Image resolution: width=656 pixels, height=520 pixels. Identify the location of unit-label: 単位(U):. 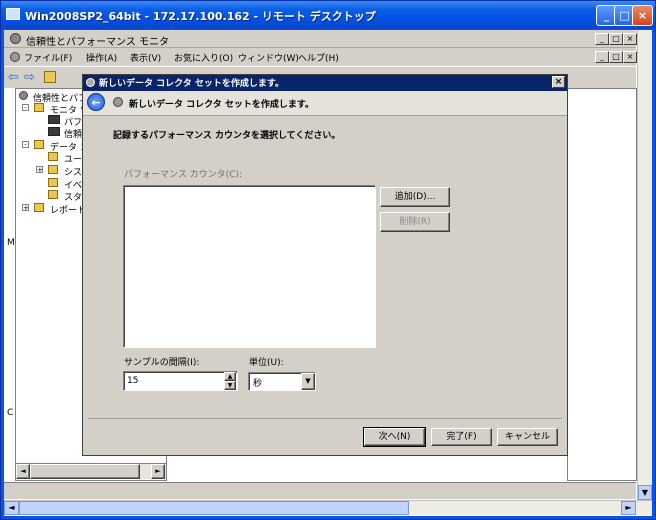
(266, 363).